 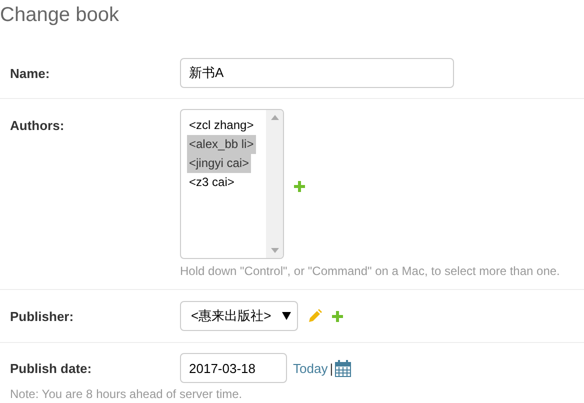 What do you see at coordinates (221, 125) in the screenshot?
I see `author-option: <zcl zhang>` at bounding box center [221, 125].